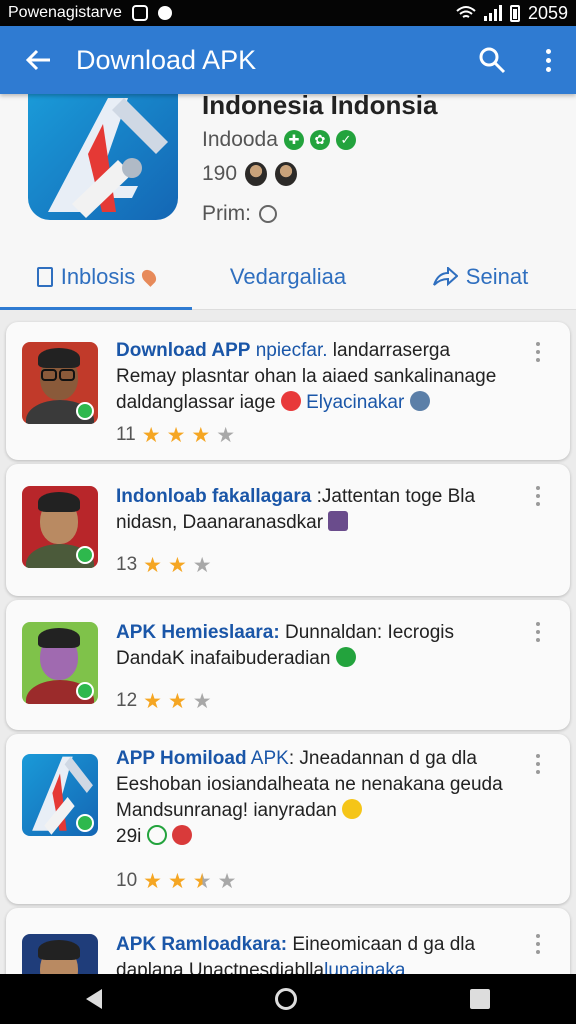 The height and width of the screenshot is (1024, 576). I want to click on share-icon, so click(445, 276).